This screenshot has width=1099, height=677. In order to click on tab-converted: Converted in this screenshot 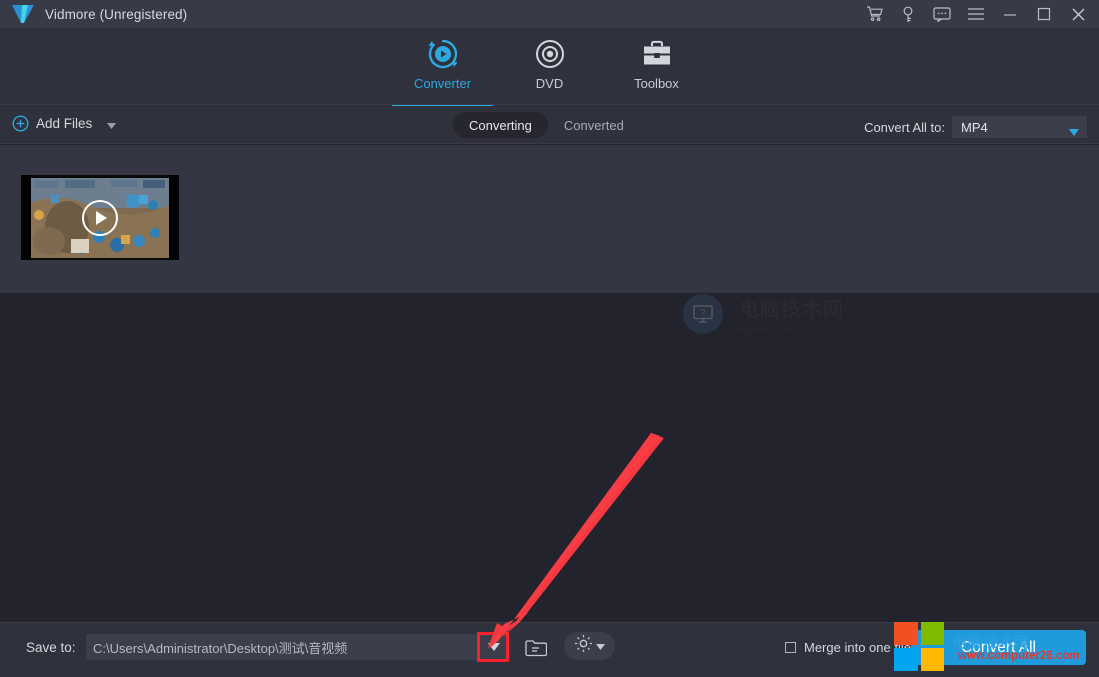, I will do `click(594, 125)`.